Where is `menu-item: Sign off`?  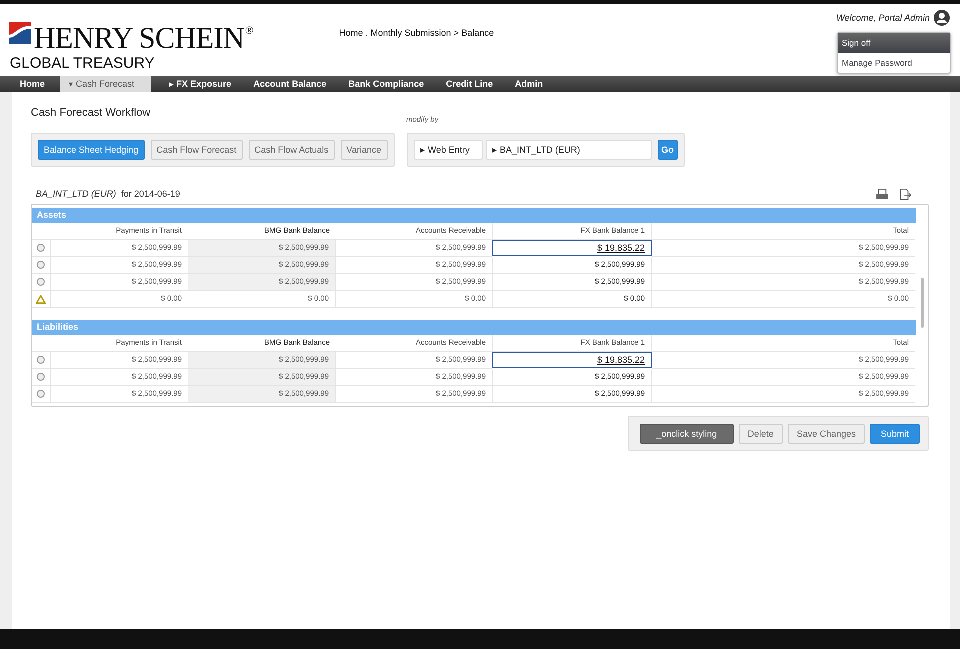 menu-item: Sign off is located at coordinates (894, 43).